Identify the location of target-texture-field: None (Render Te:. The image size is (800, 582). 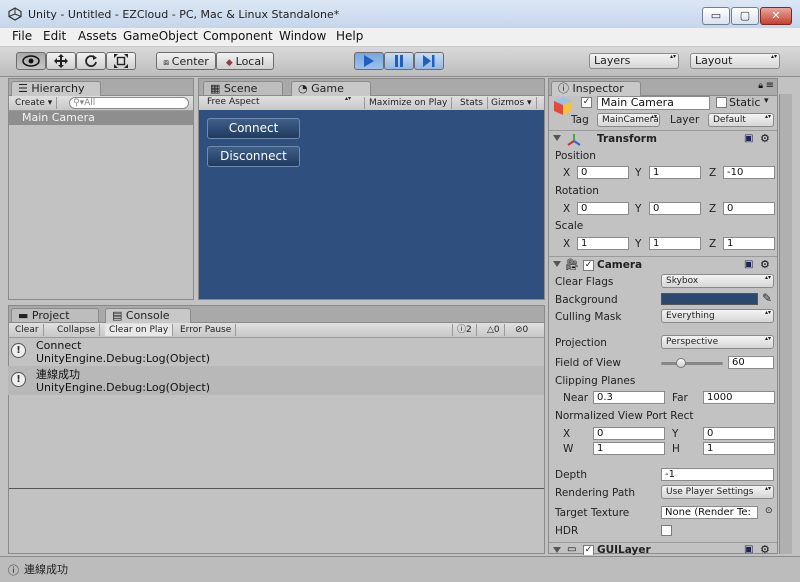
(709, 512).